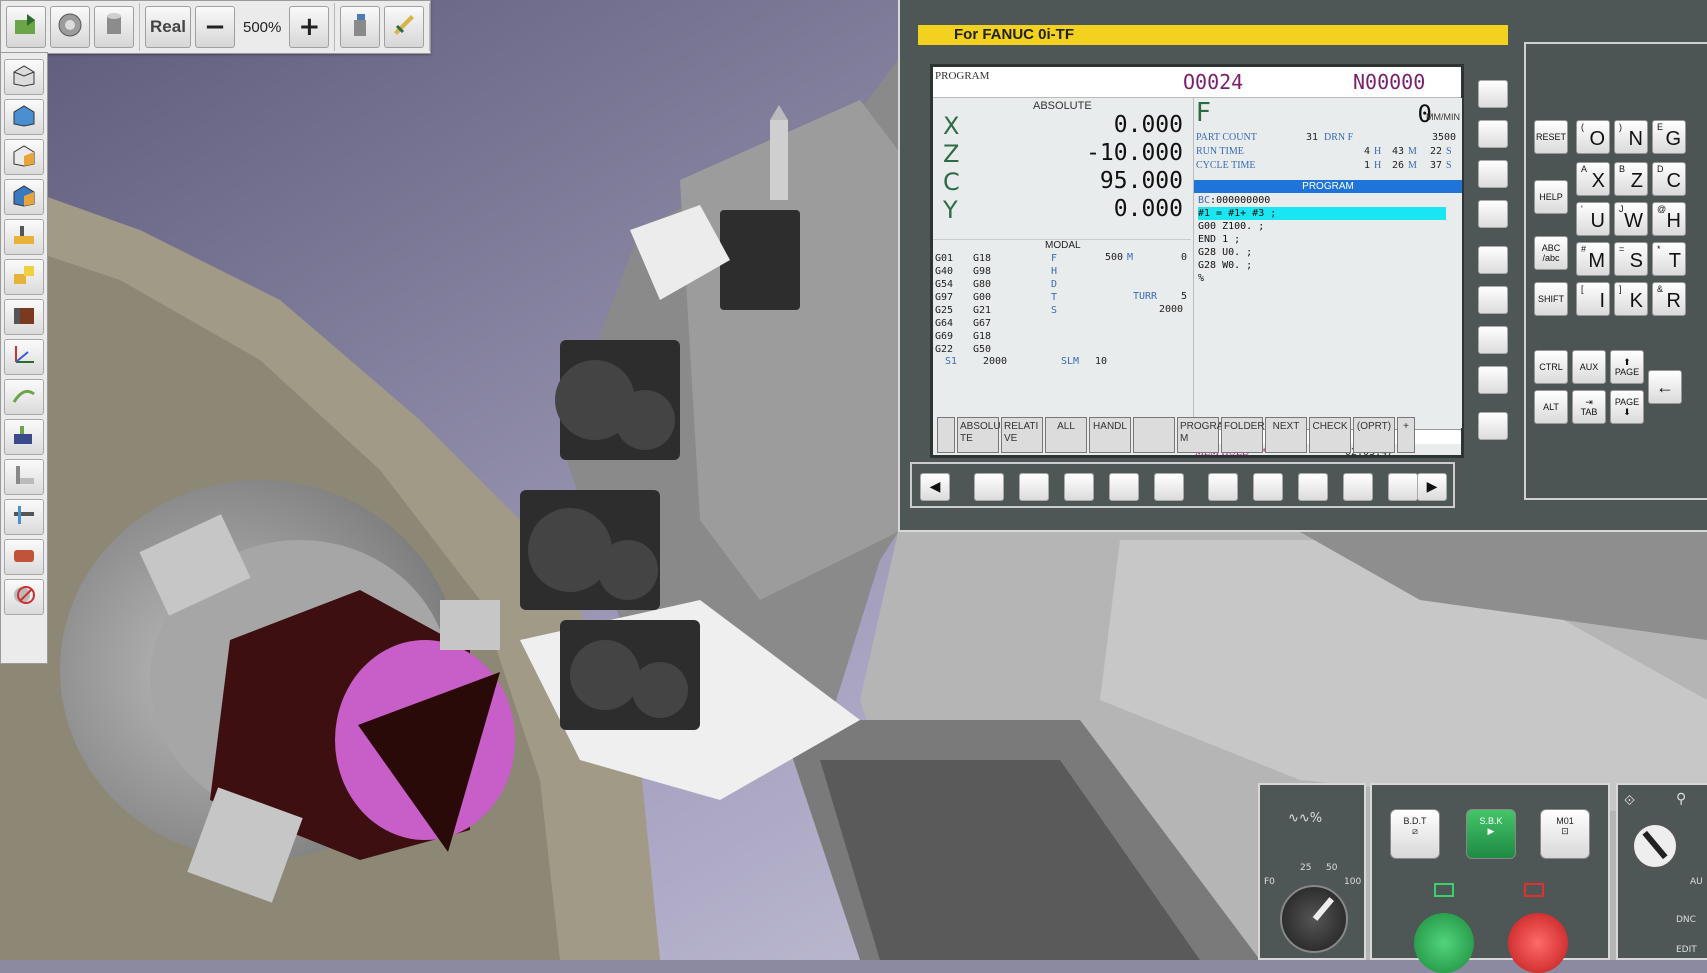 The width and height of the screenshot is (1707, 973). I want to click on axis-row-y: Y 0.000, so click(1063, 210).